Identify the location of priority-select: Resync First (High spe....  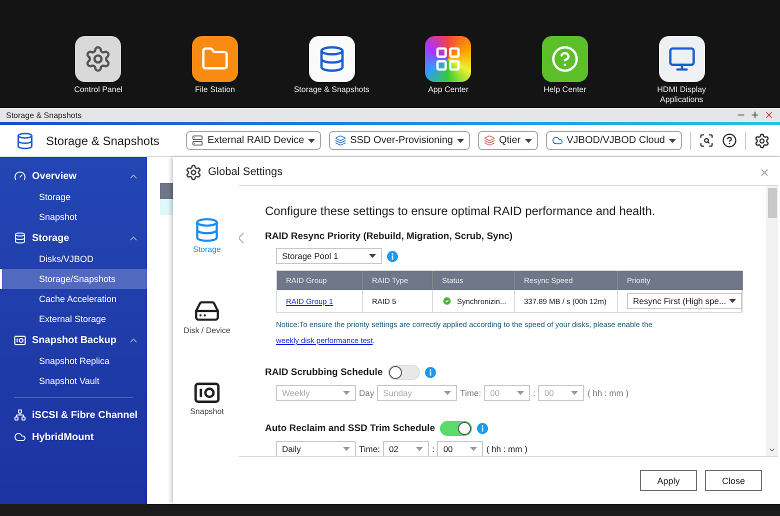
(684, 301).